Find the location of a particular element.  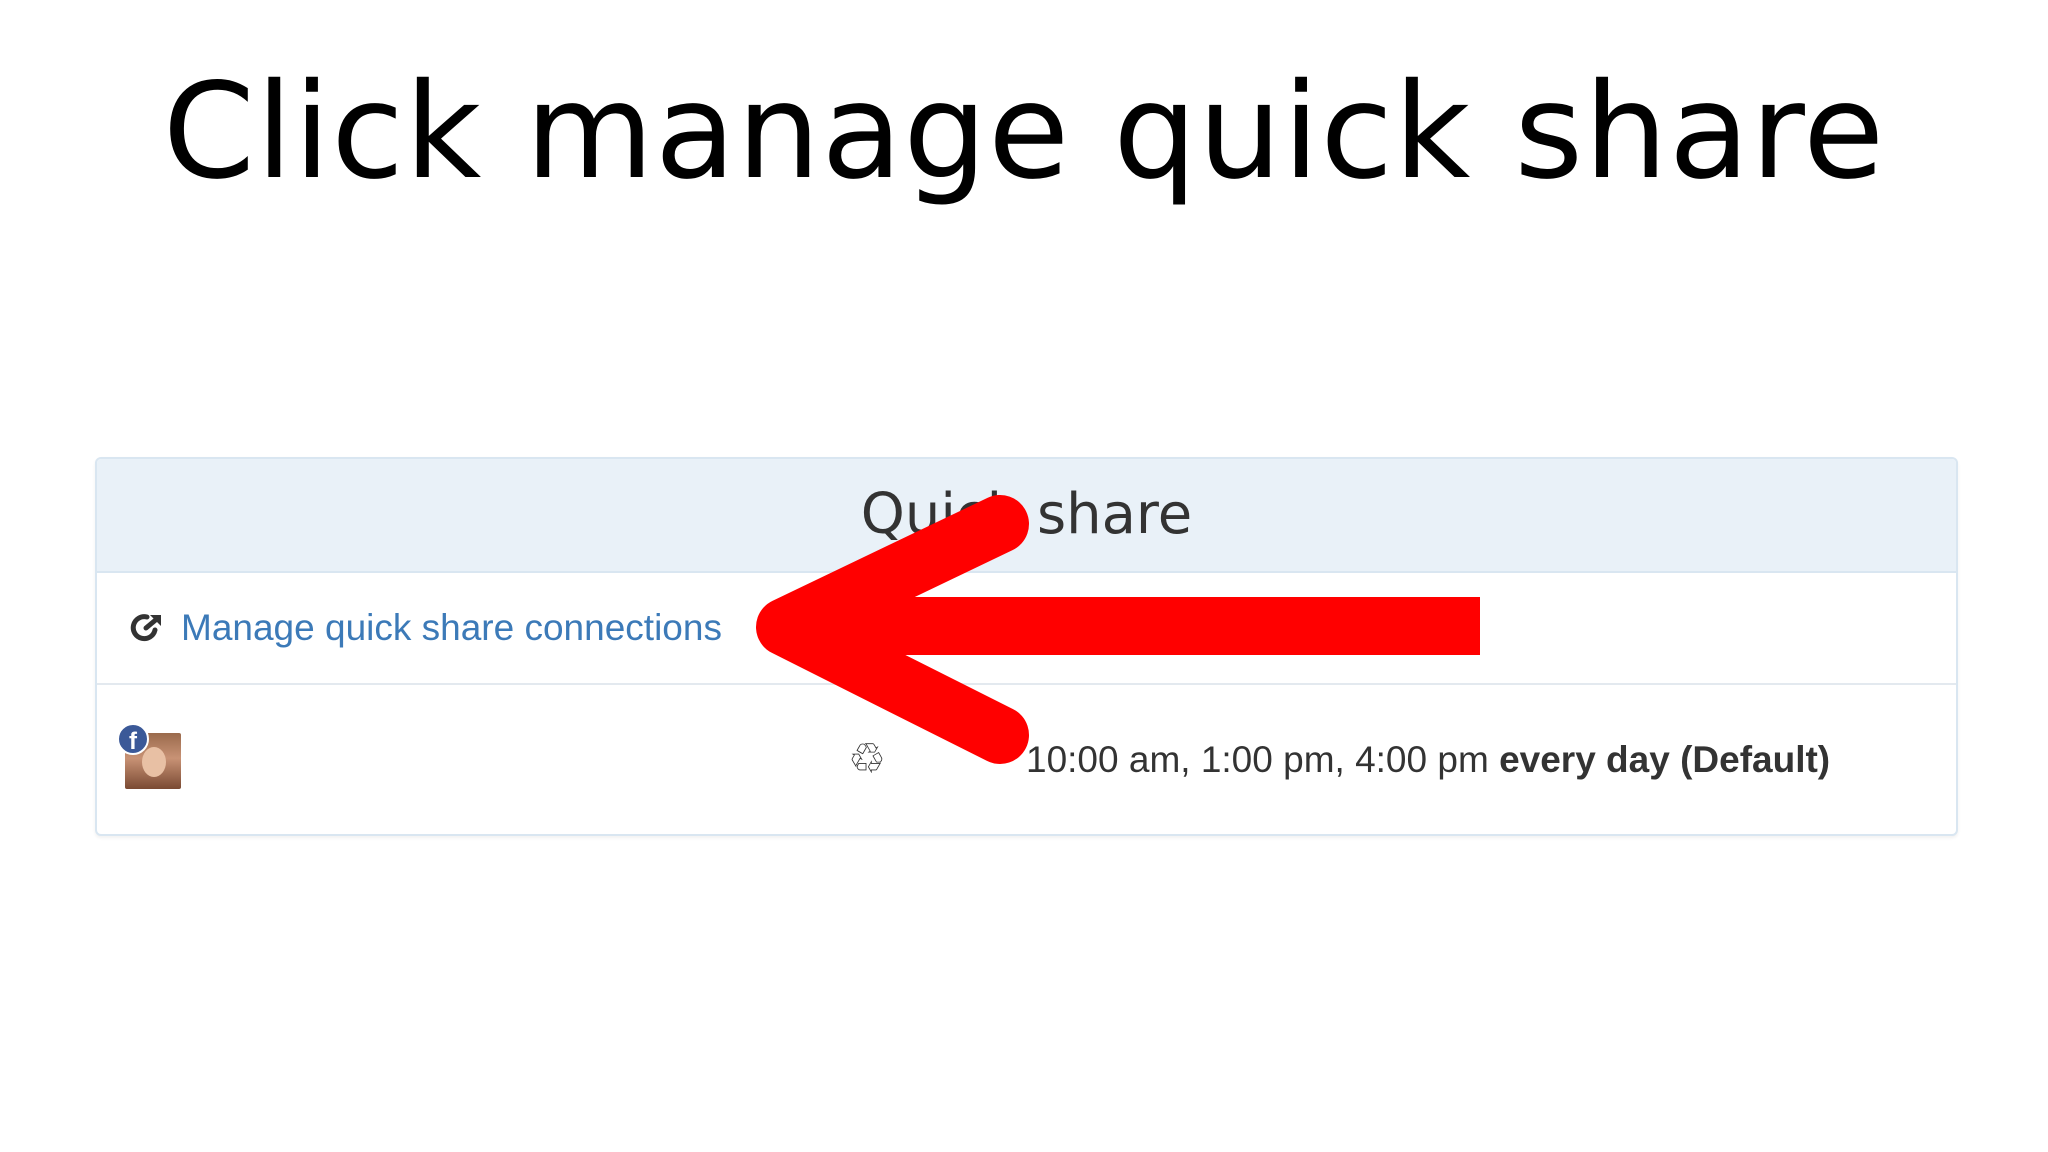

panel-header: Quick share is located at coordinates (1026, 516).